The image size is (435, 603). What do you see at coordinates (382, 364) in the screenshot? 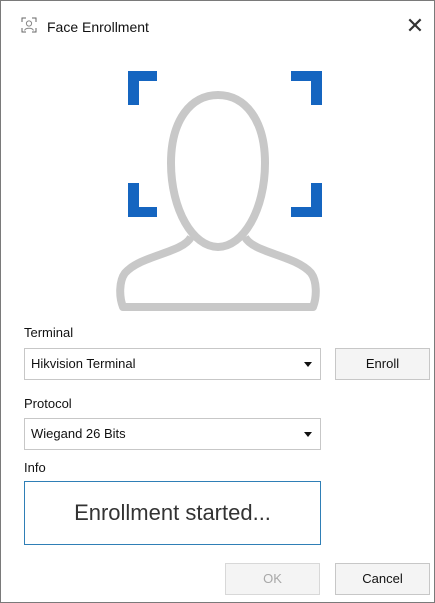
I see `enroll-button: Enroll` at bounding box center [382, 364].